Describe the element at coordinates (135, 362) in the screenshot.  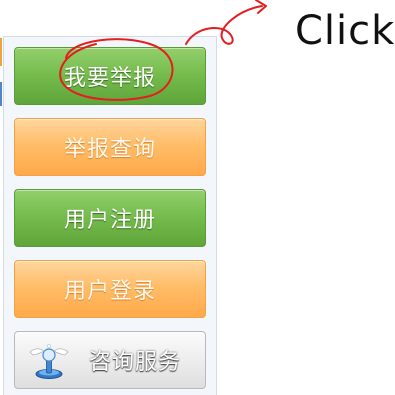
I see `consultation-service-button-label: 咨询服务` at that location.